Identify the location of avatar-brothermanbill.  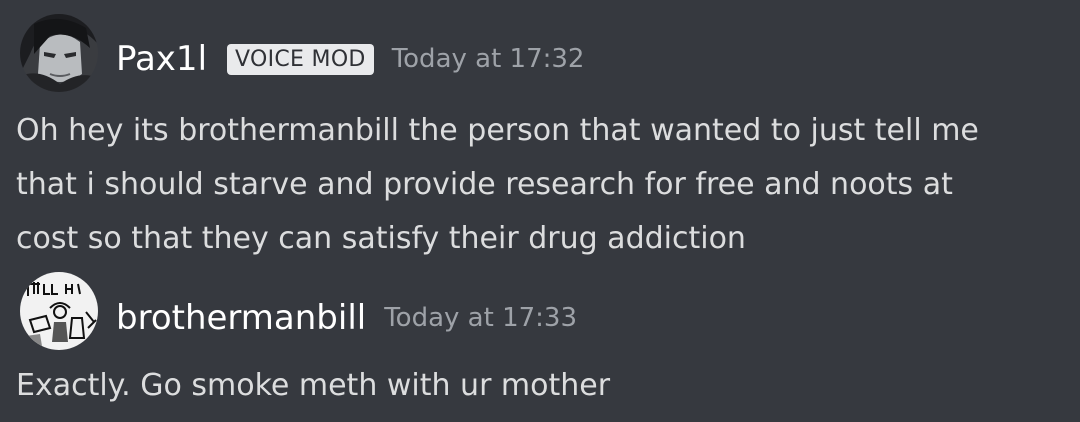
(59, 311).